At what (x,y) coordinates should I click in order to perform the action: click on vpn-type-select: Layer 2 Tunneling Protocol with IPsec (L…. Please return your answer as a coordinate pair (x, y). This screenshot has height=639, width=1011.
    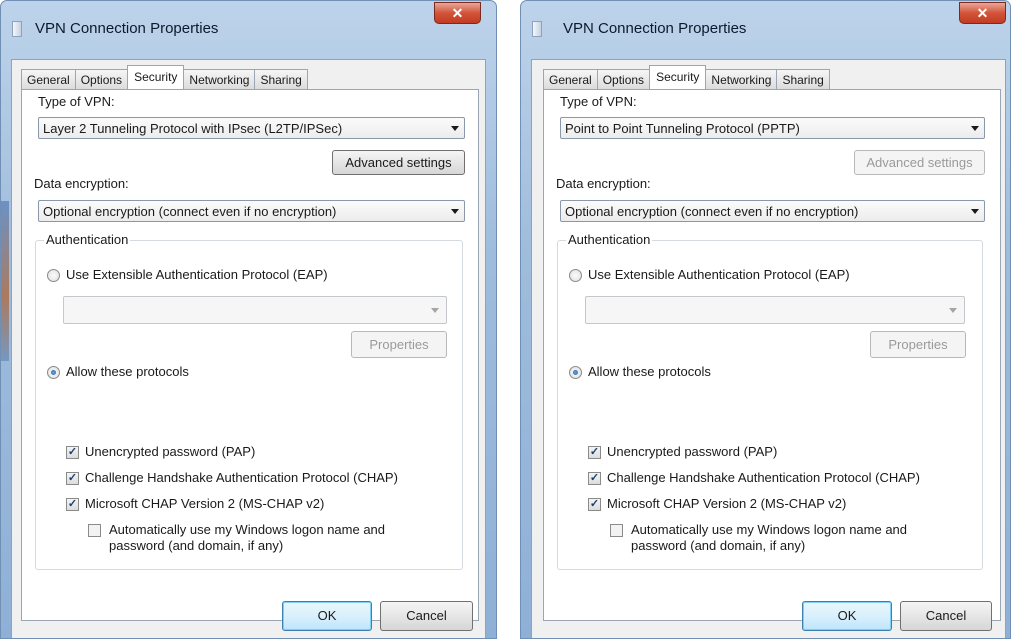
    Looking at the image, I should click on (251, 128).